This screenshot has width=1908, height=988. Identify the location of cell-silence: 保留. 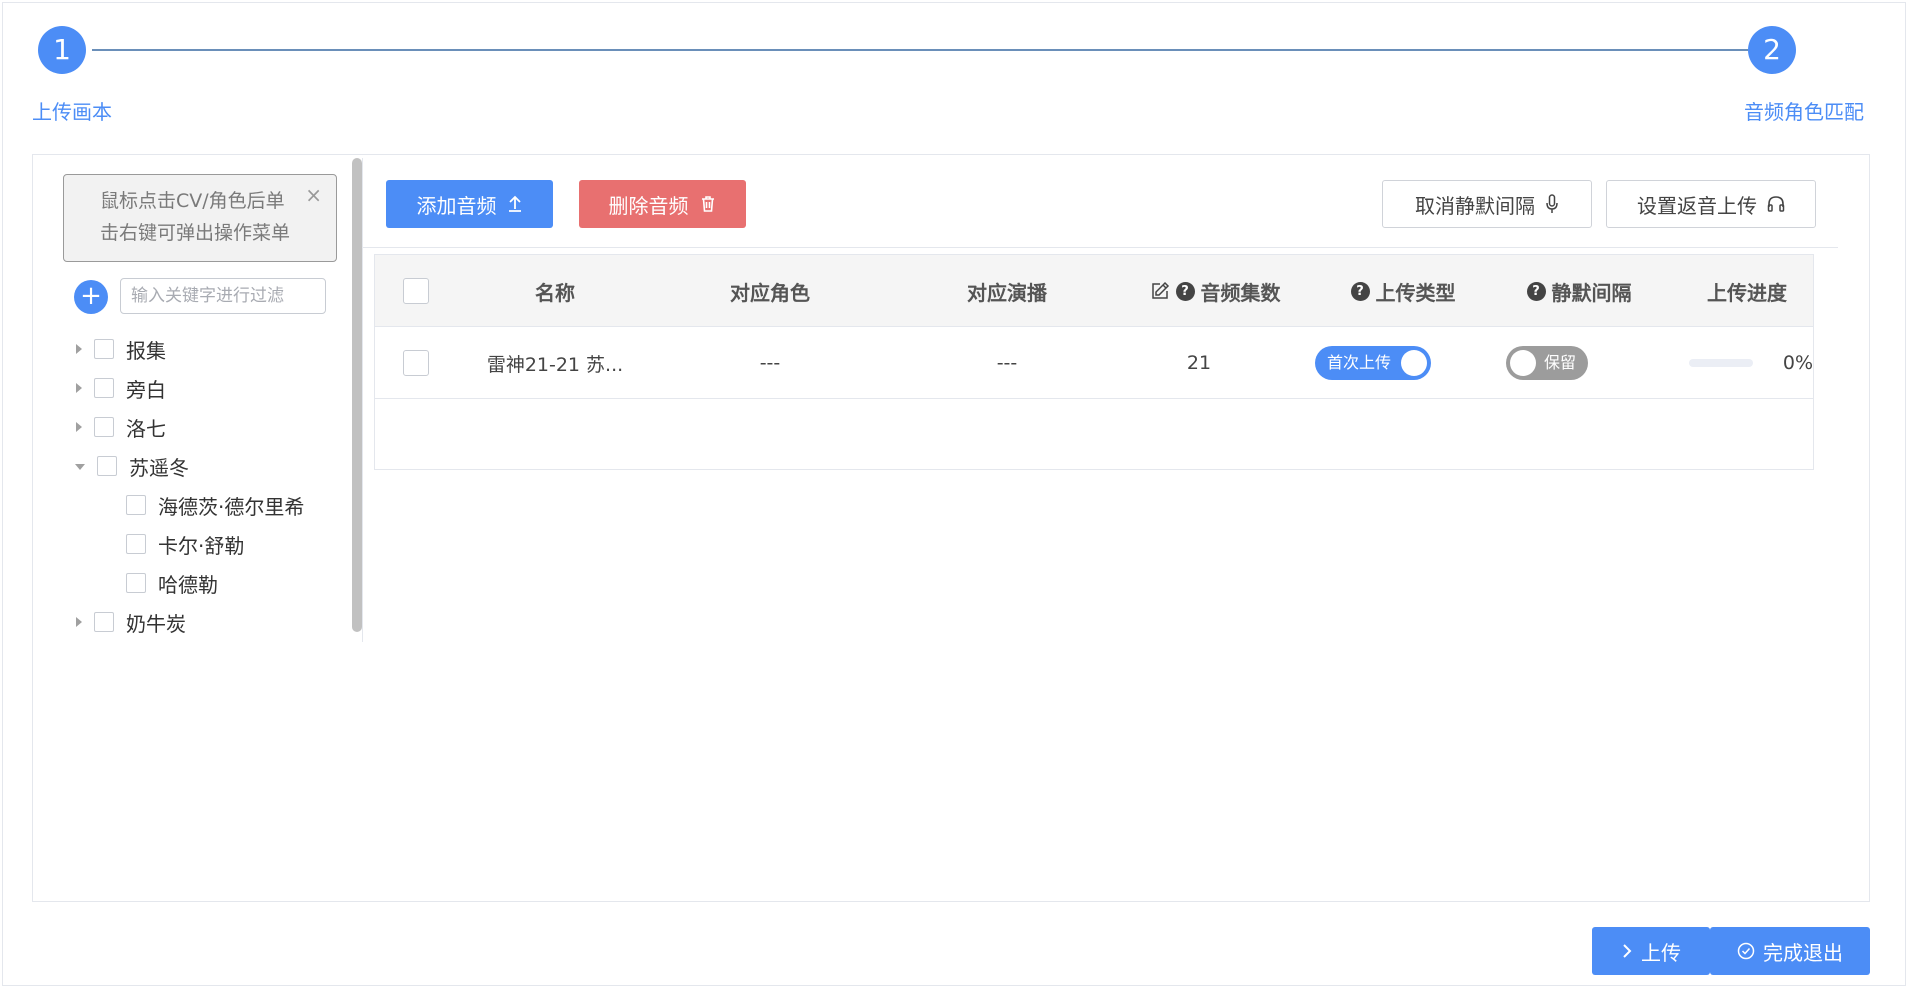
(1547, 363).